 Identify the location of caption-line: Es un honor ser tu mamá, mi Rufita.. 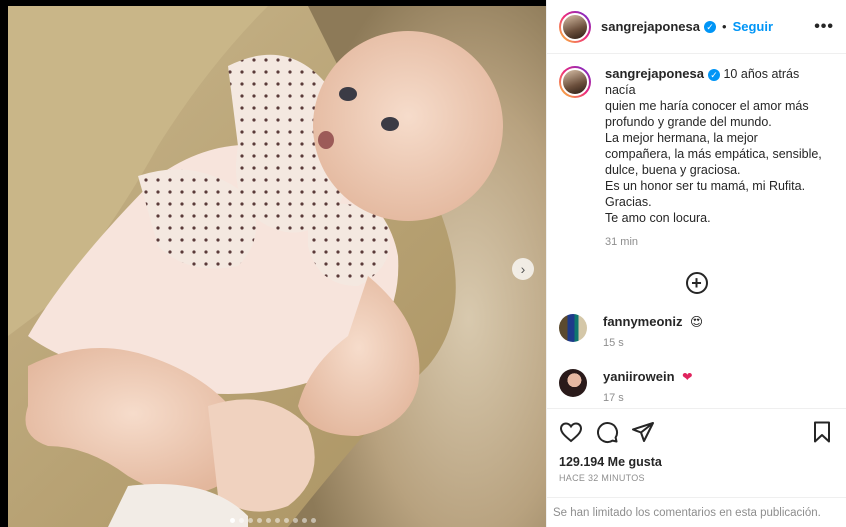
(705, 186).